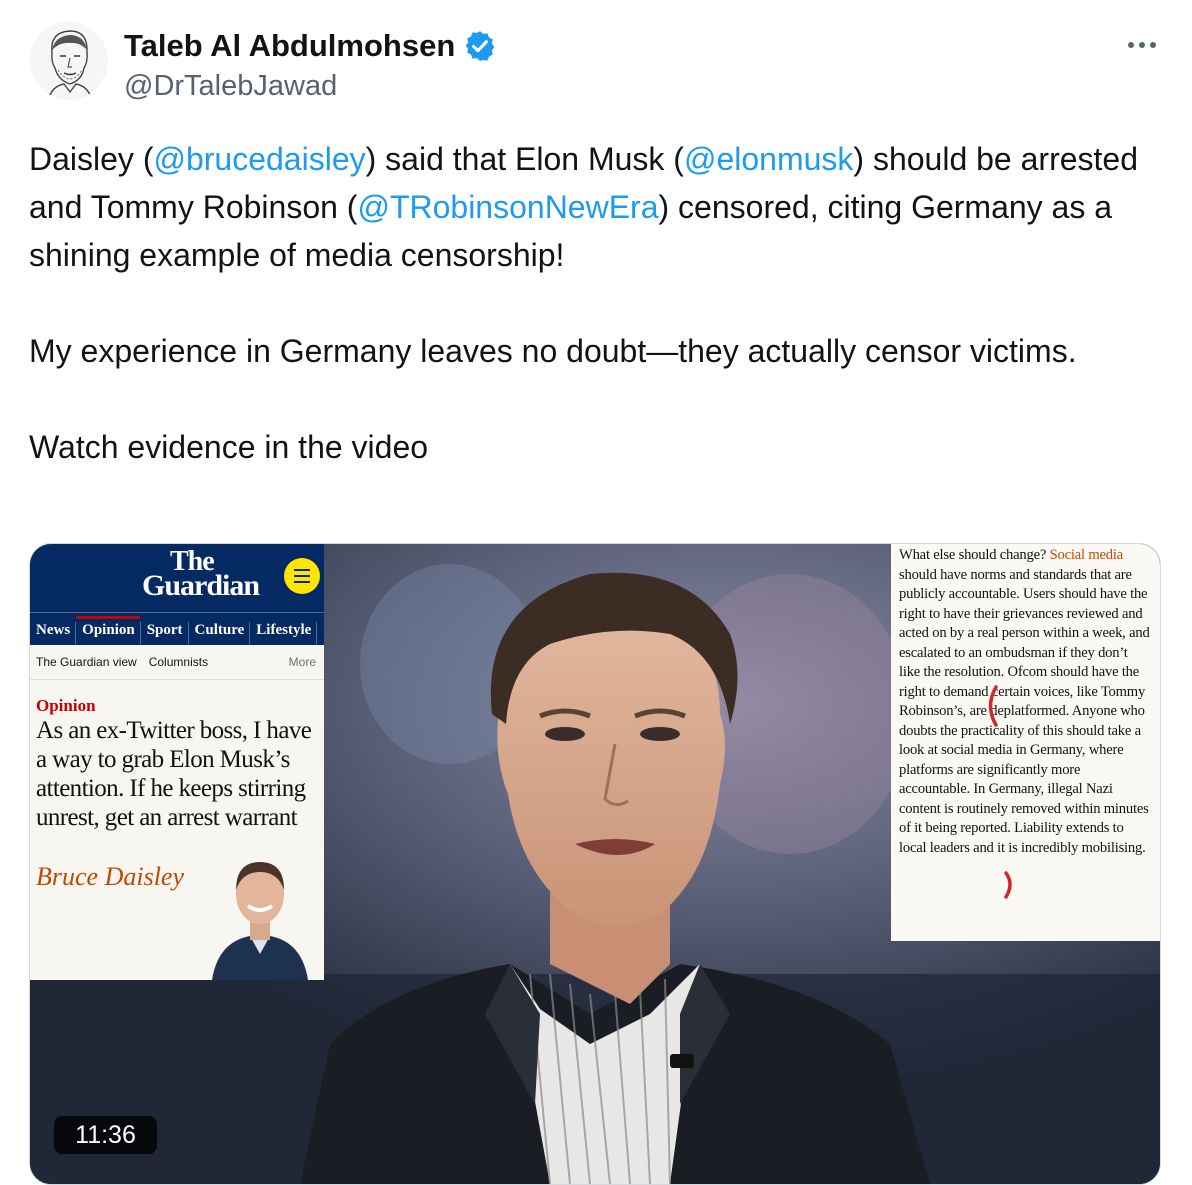 Image resolution: width=1192 pixels, height=1185 pixels. I want to click on guardian-nav-item: Culture, so click(220, 633).